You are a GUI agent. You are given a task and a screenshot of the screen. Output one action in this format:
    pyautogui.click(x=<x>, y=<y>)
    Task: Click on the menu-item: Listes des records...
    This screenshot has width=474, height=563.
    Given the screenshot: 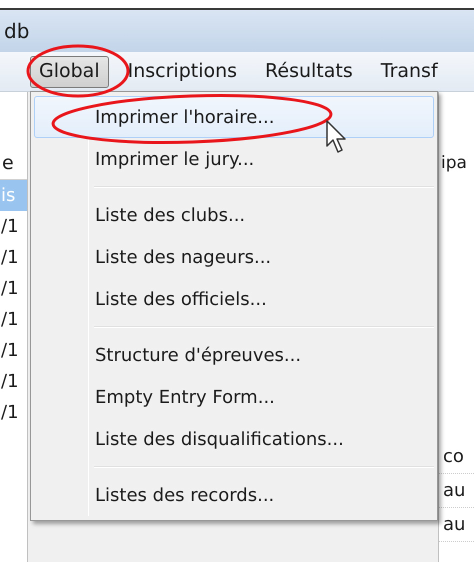 What is the action you would take?
    pyautogui.click(x=234, y=495)
    